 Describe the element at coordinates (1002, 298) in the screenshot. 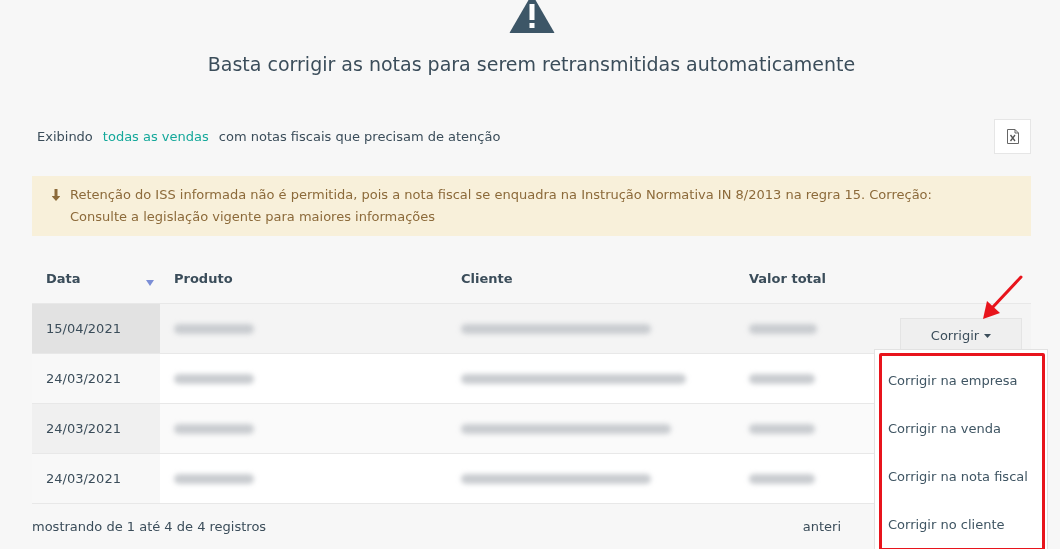

I see `pointer-arrow` at that location.